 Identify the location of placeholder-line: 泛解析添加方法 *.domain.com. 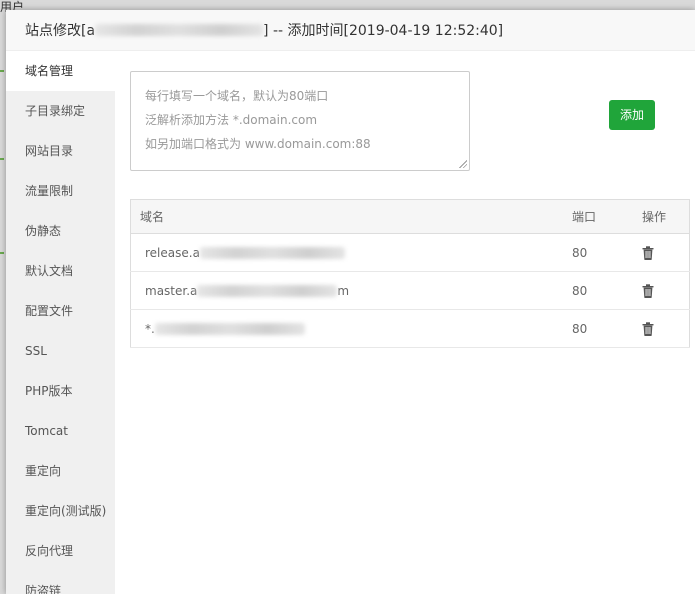
(231, 120).